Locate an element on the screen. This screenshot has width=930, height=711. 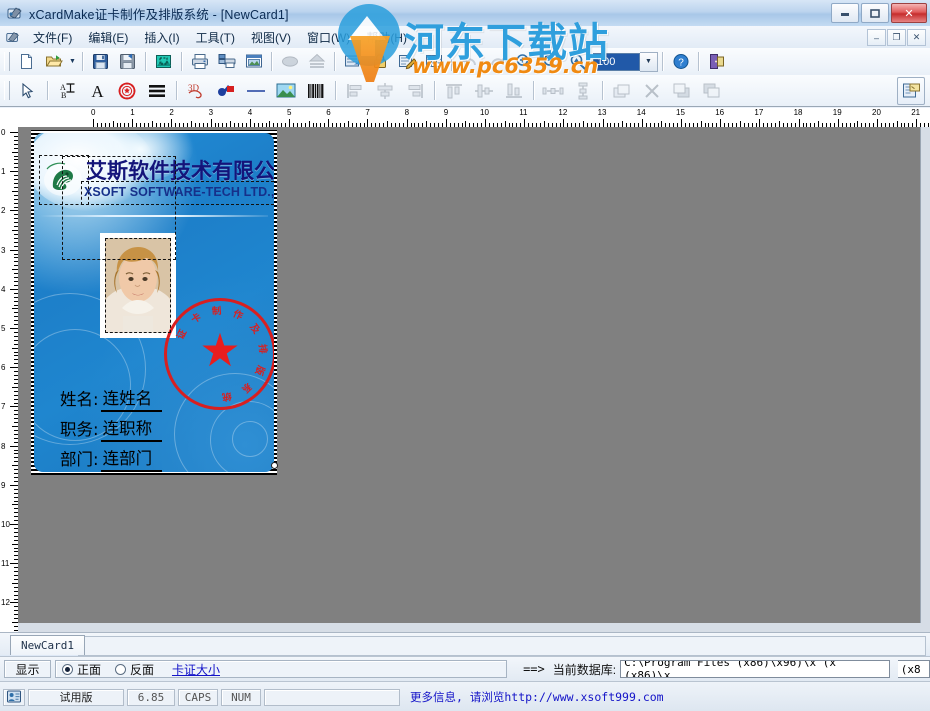
print-preview-icon is located at coordinates (253, 62).